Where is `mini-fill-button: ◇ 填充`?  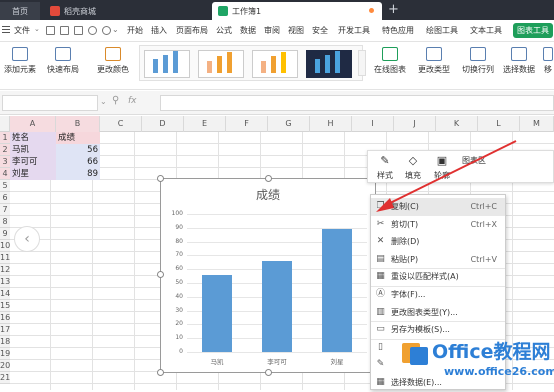 mini-fill-button: ◇ 填充 is located at coordinates (413, 167).